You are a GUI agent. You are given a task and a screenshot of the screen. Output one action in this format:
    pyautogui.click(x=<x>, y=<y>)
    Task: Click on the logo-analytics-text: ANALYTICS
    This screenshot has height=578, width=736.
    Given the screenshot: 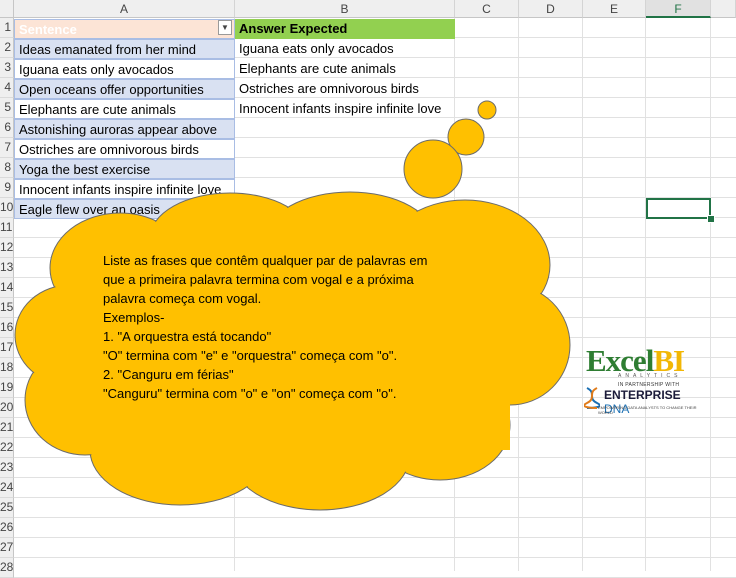 What is the action you would take?
    pyautogui.click(x=650, y=376)
    